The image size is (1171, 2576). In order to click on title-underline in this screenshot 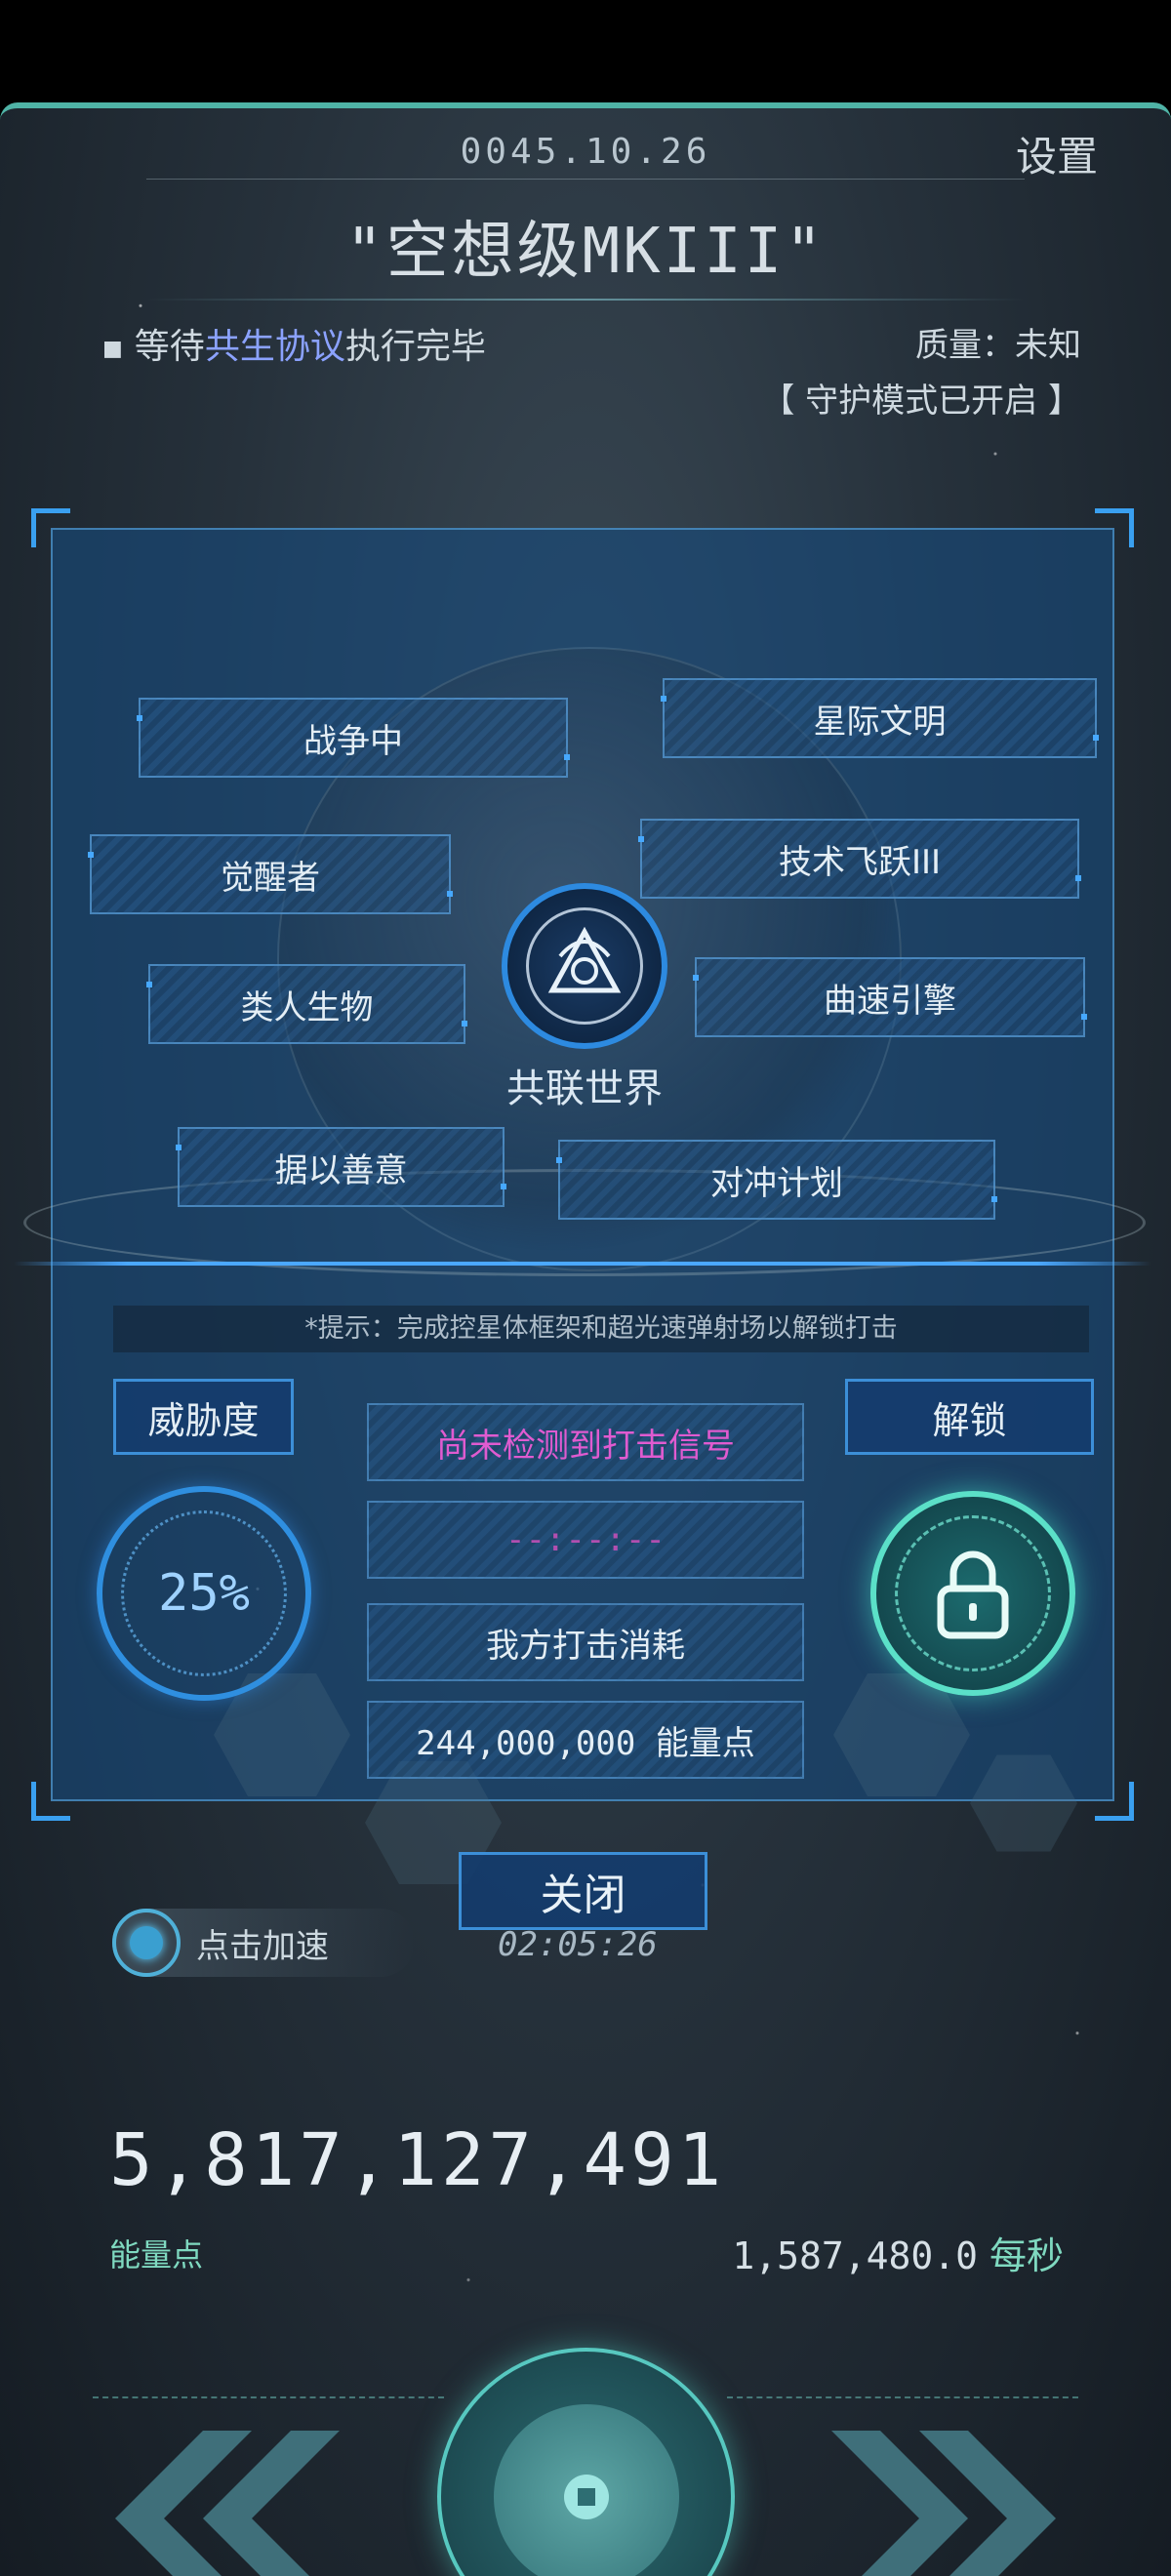, I will do `click(585, 300)`.